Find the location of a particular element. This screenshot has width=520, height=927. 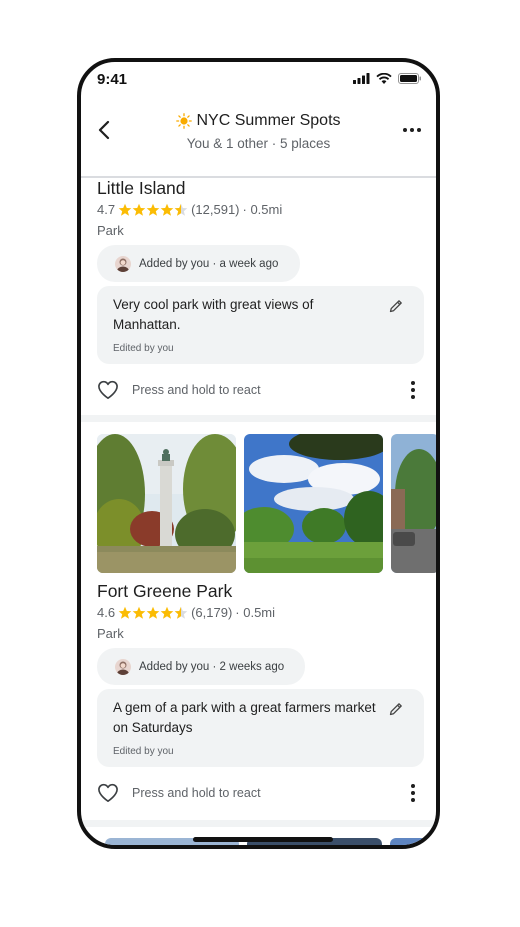

place-photo is located at coordinates (412, 841).